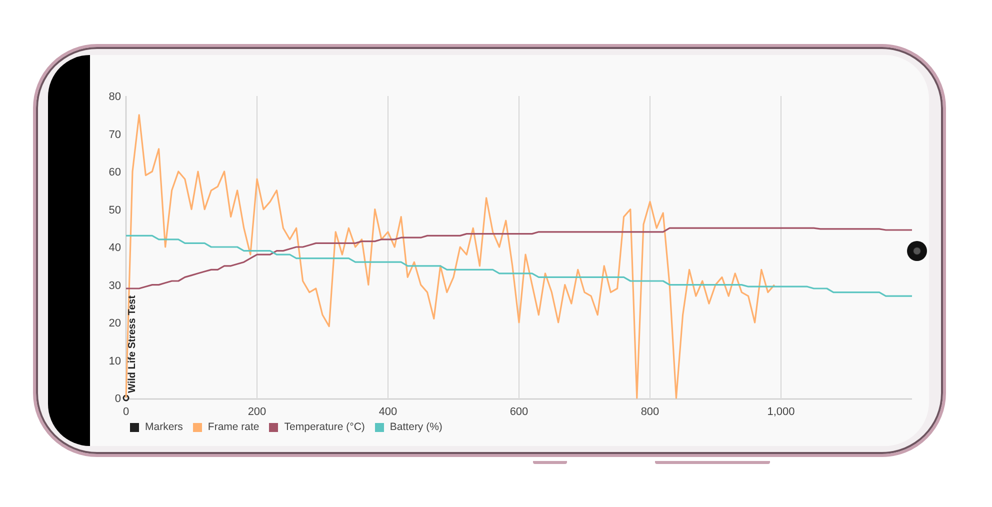 The width and height of the screenshot is (992, 507). What do you see at coordinates (114, 286) in the screenshot?
I see `tick-label: 30` at bounding box center [114, 286].